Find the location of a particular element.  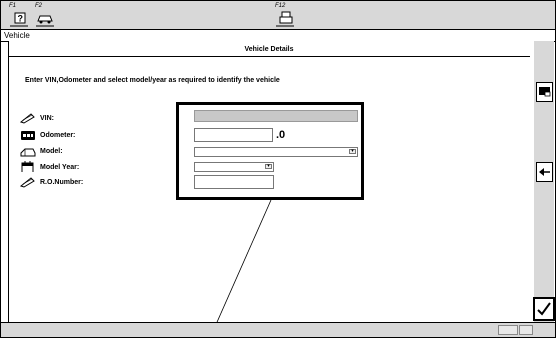

status-bar is located at coordinates (278, 329).